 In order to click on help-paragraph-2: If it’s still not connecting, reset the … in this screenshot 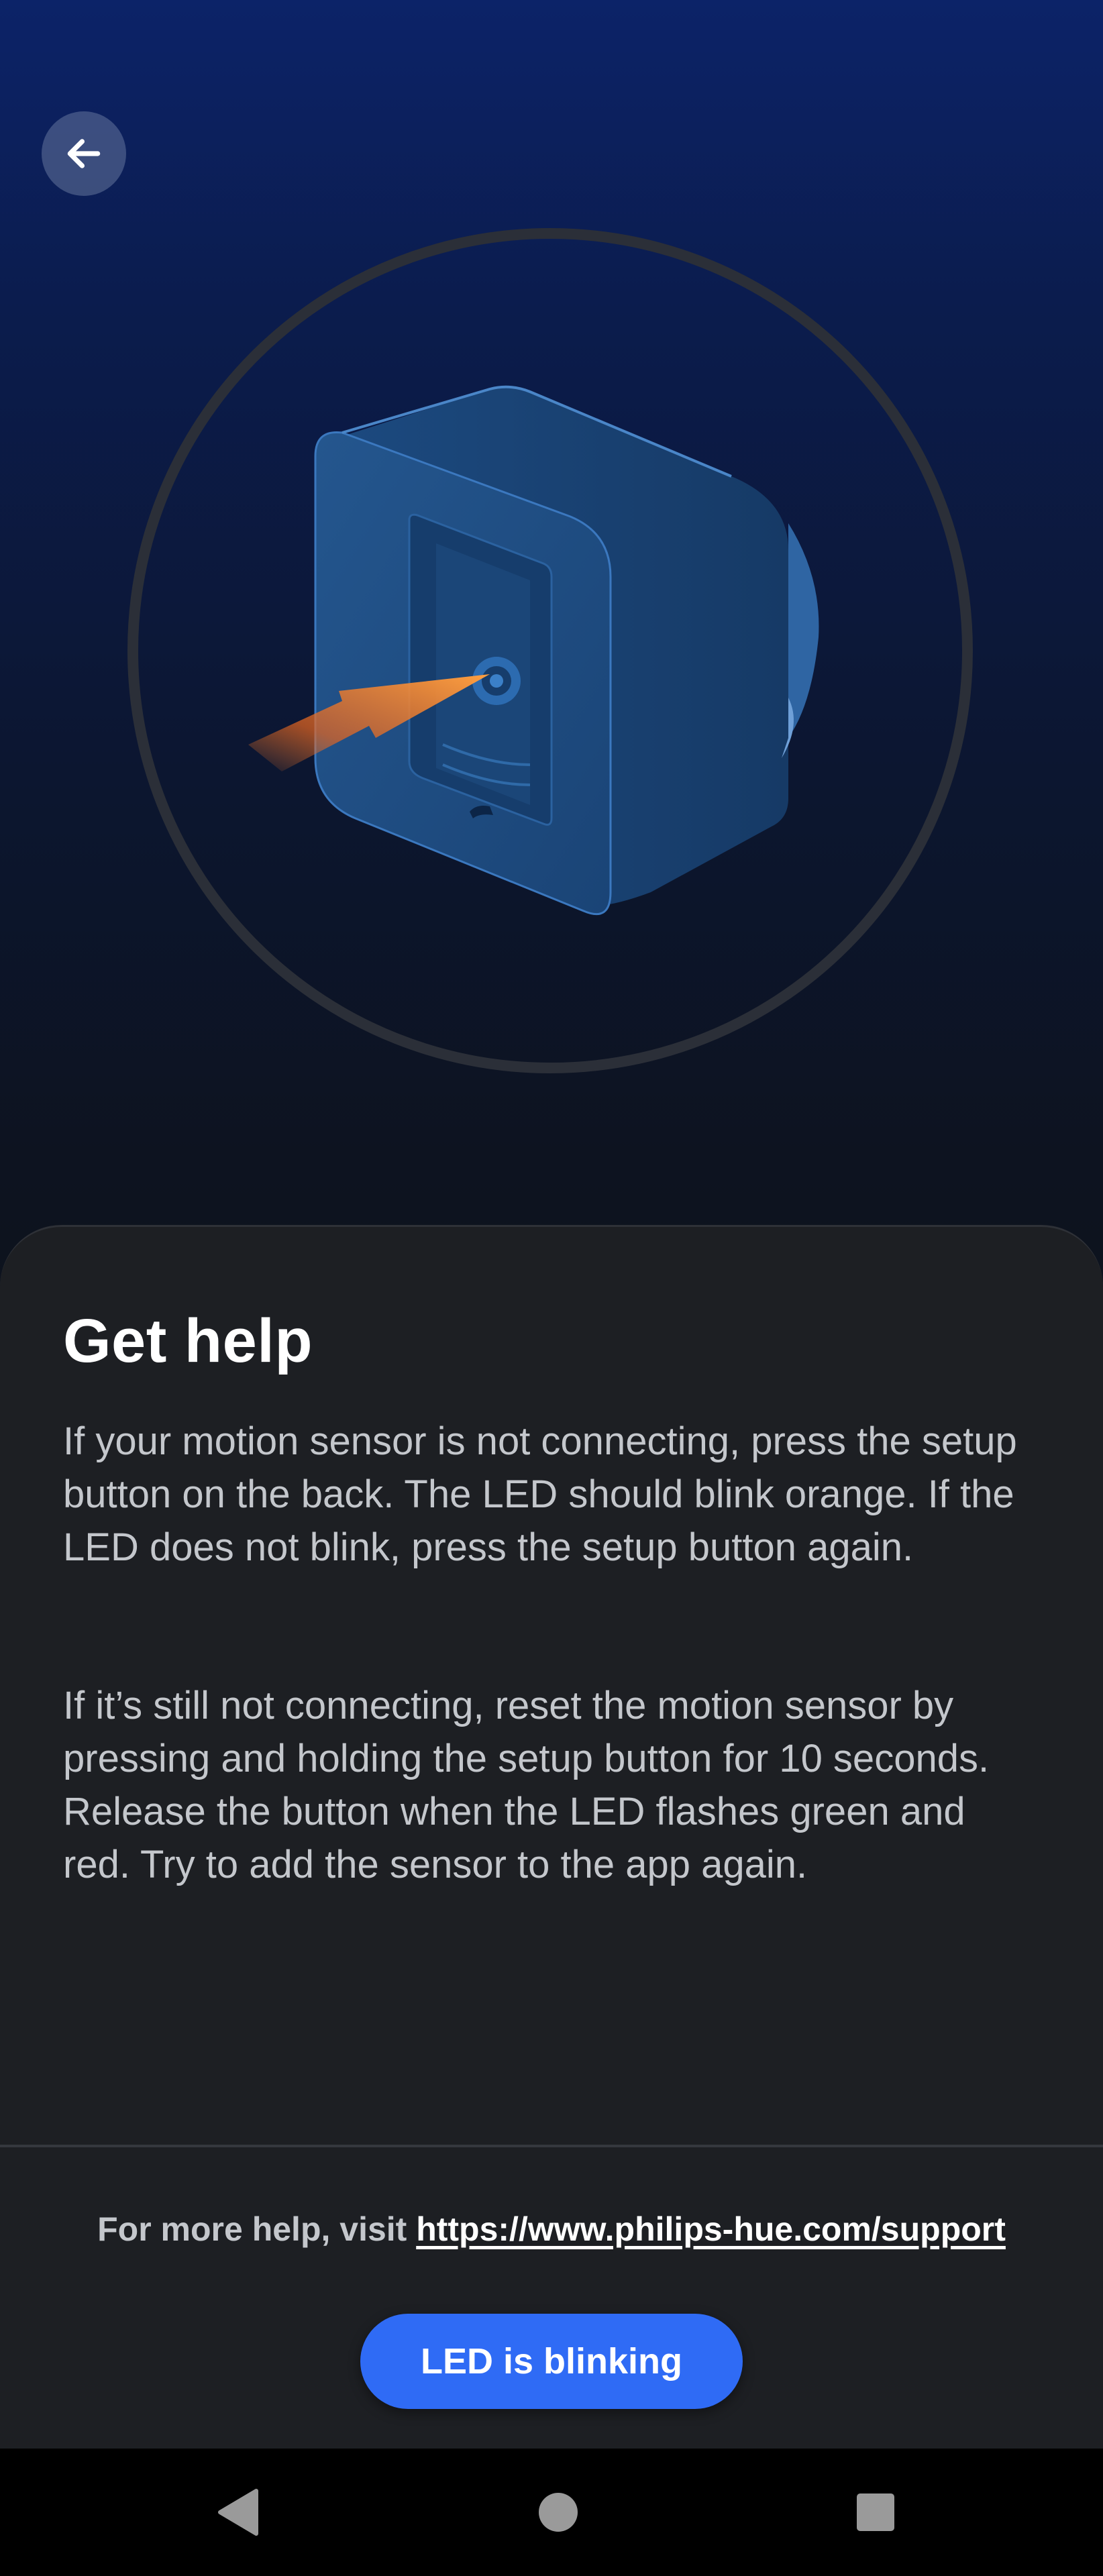, I will do `click(526, 1785)`.